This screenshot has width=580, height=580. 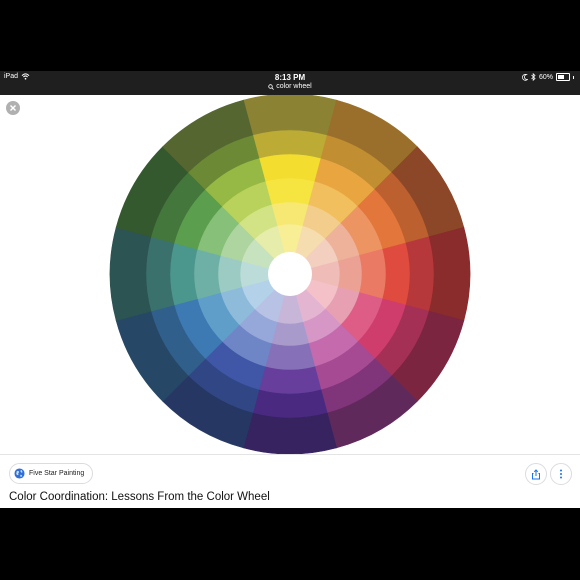 I want to click on battery-icon, so click(x=563, y=77).